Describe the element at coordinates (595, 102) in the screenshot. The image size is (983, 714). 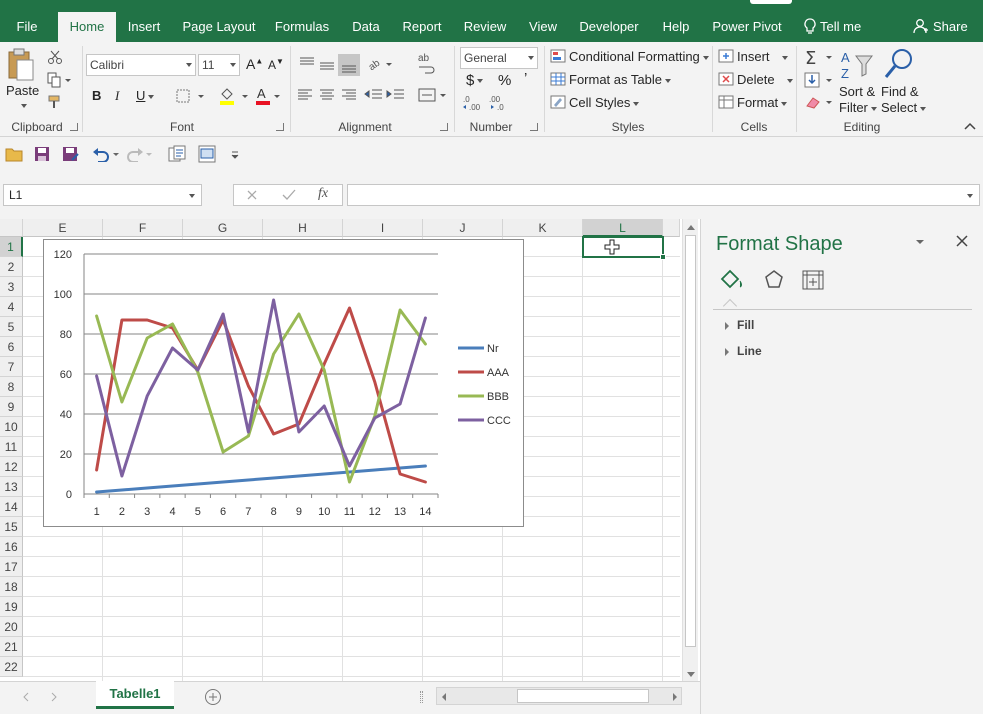
I see `cell-styles-button: Cell Styles` at that location.